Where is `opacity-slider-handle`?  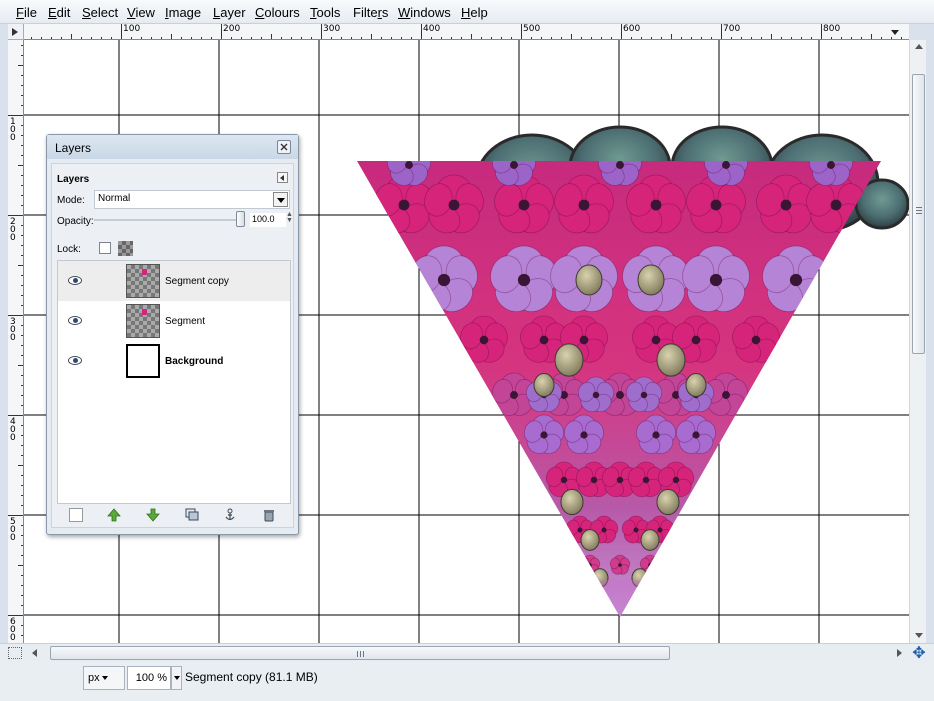
opacity-slider-handle is located at coordinates (240, 219).